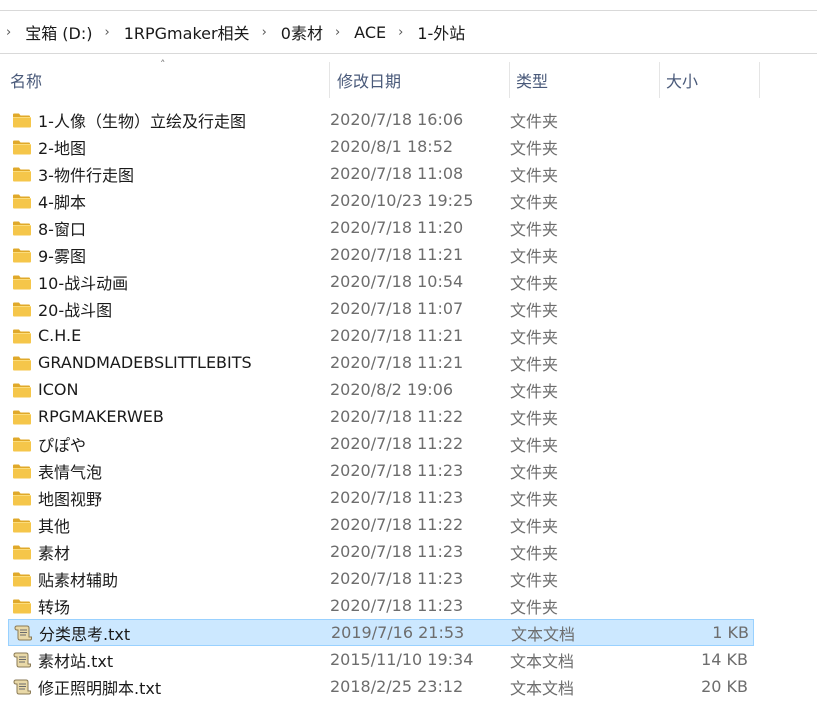 The width and height of the screenshot is (817, 712). I want to click on title-strip, so click(408, 5).